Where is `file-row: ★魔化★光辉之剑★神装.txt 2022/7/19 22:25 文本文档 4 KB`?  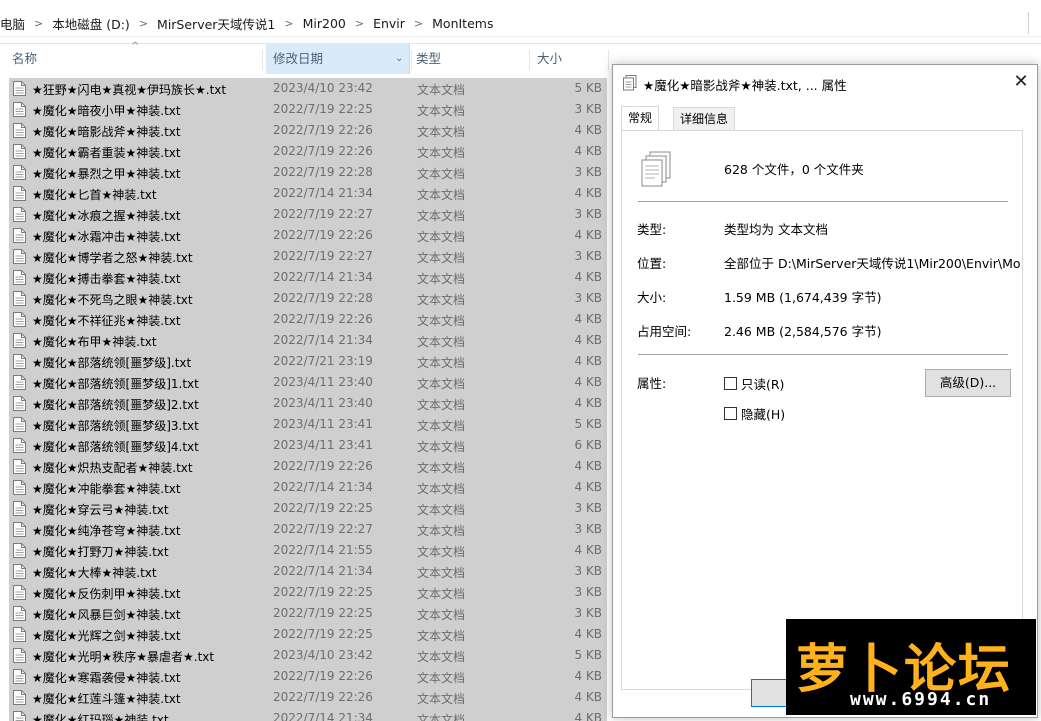 file-row: ★魔化★光辉之剑★神装.txt 2022/7/19 22:25 文本文档 4 KB is located at coordinates (308, 634).